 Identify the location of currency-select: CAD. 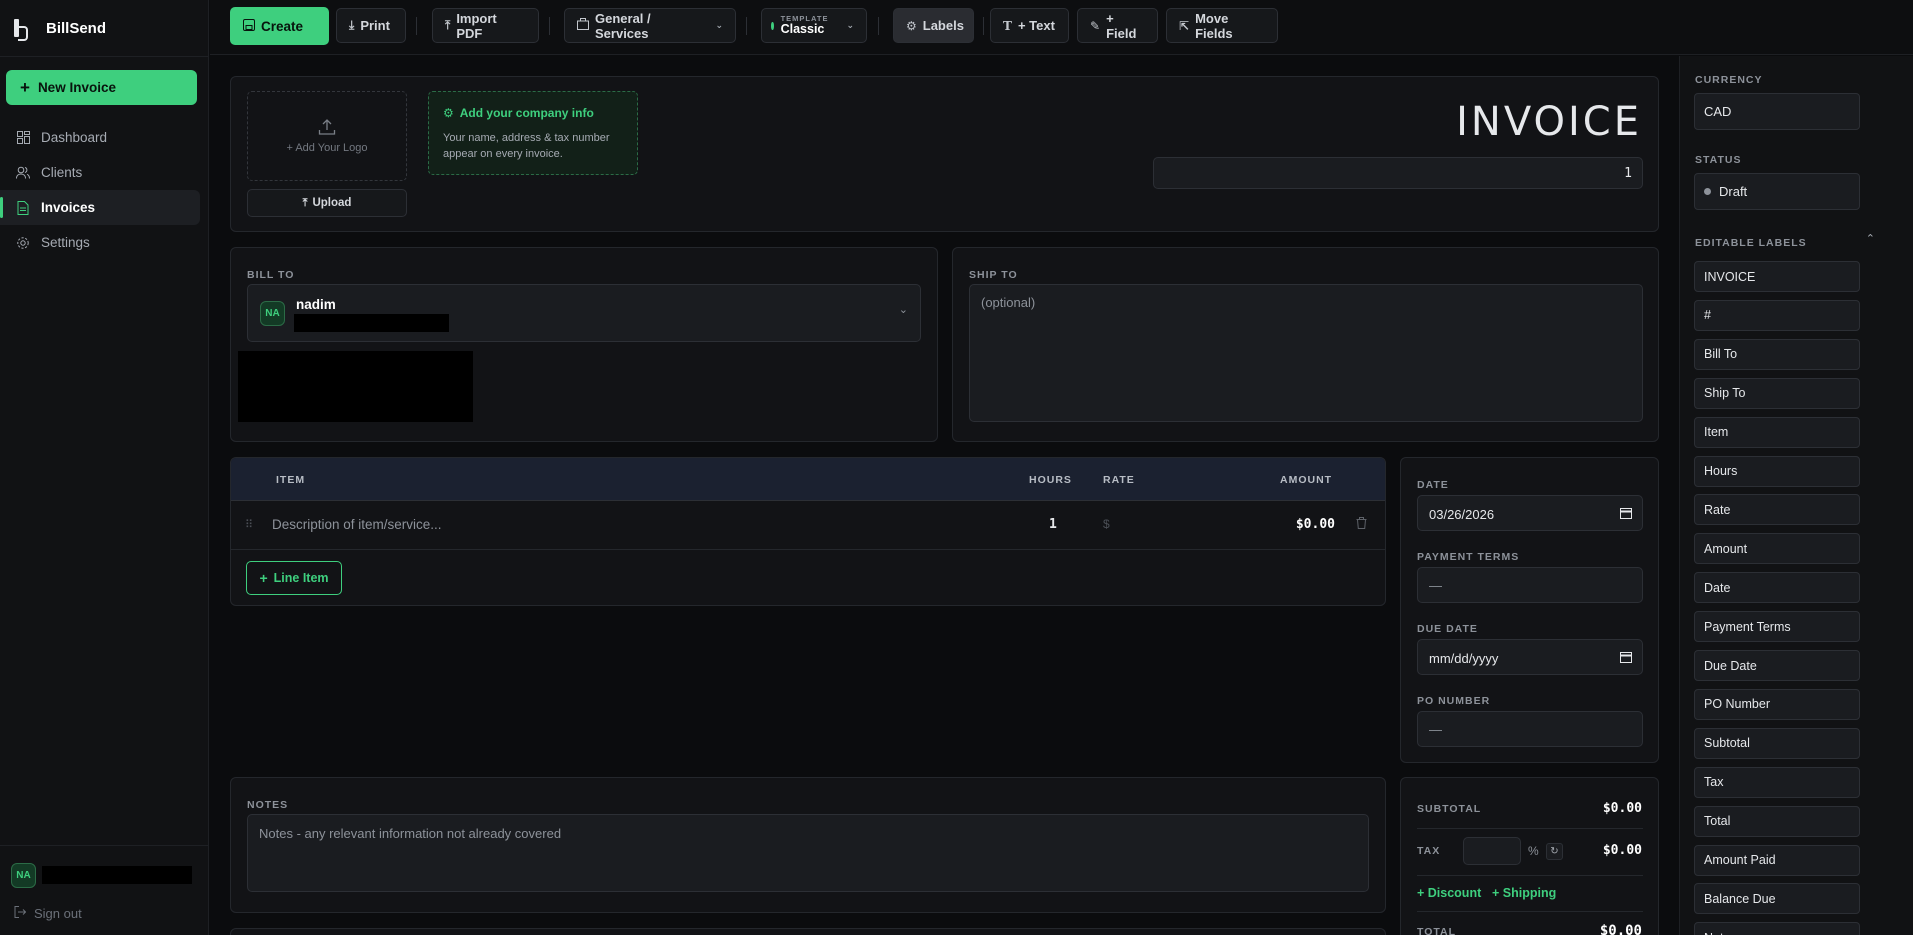
(1777, 111).